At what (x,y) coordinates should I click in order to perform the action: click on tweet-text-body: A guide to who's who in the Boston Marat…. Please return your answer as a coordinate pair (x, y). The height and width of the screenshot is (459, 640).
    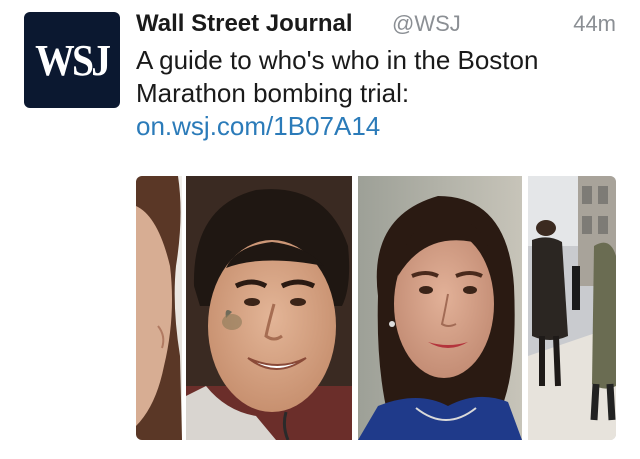
    Looking at the image, I should click on (337, 76).